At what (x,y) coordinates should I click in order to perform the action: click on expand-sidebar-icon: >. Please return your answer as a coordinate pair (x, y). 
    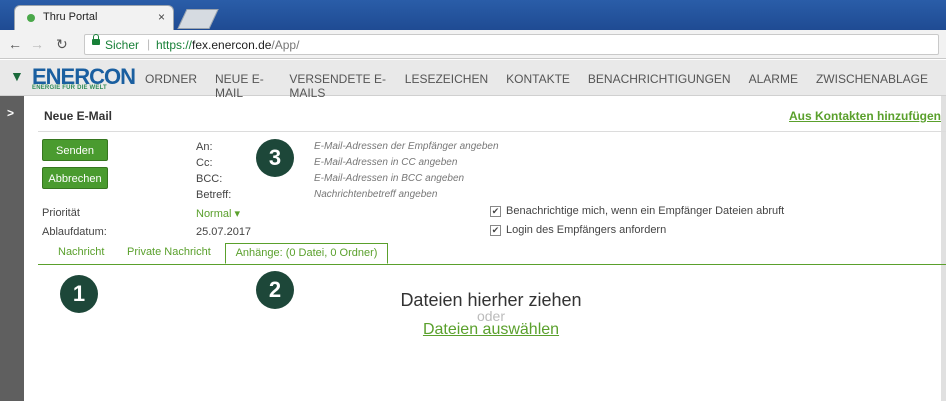
    Looking at the image, I should click on (10, 113).